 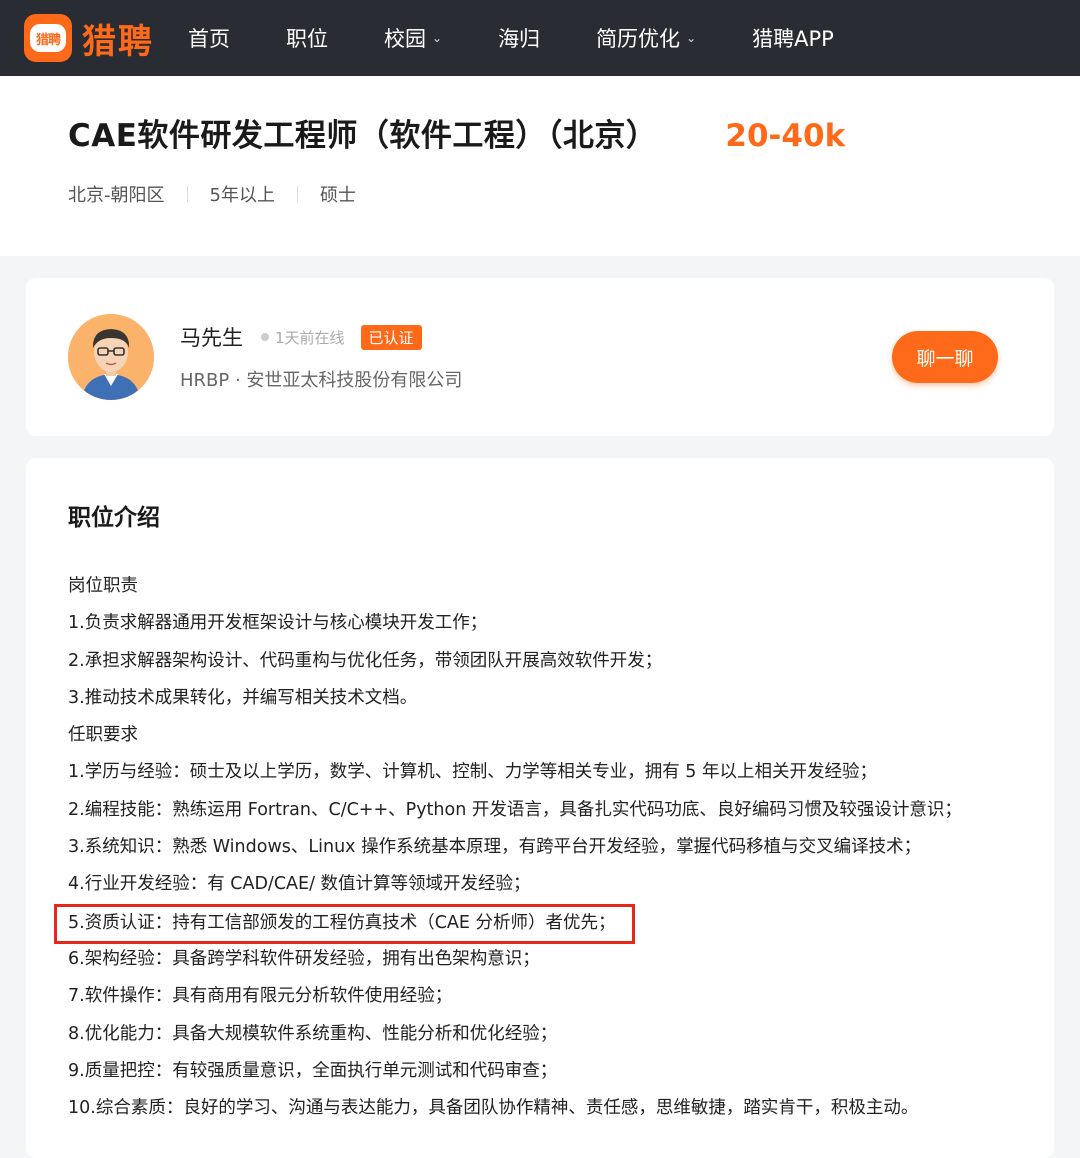 What do you see at coordinates (118, 38) in the screenshot?
I see `logo-text: 猎聘` at bounding box center [118, 38].